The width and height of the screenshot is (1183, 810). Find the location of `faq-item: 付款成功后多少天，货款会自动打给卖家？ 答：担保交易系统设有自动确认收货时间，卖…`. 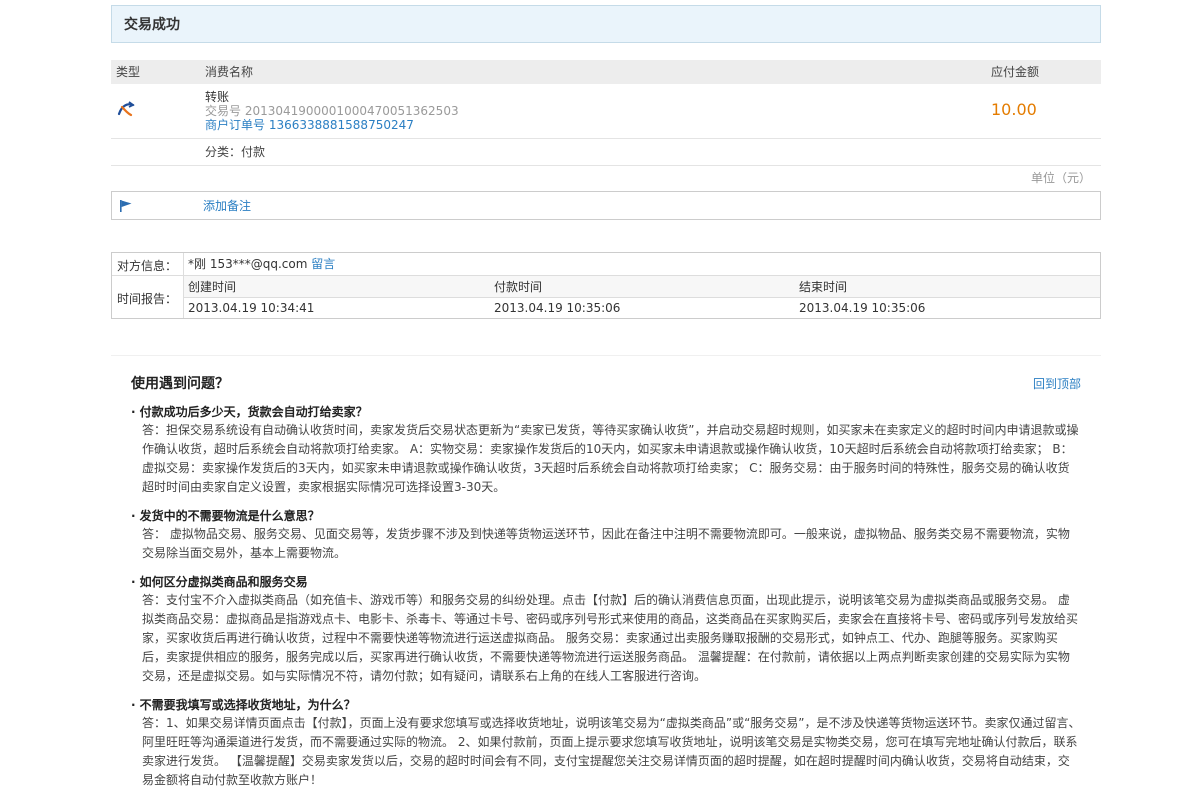

faq-item: 付款成功后多少天，货款会自动打给卖家？ 答：担保交易系统设有自动确认收货时间，卖… is located at coordinates (606, 450).